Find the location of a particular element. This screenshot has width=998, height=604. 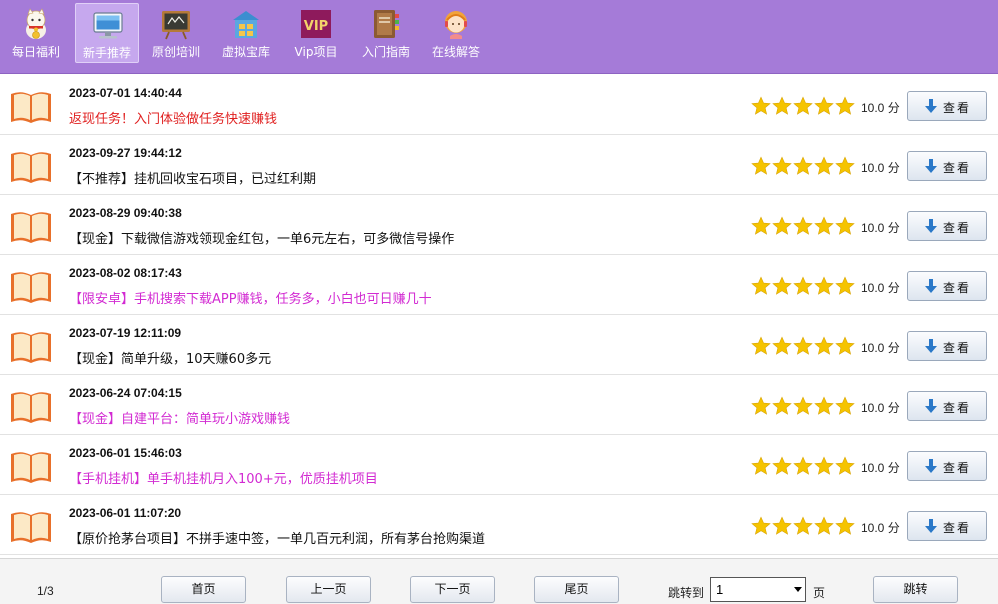

toolbar-item-label: 虚拟宝库 is located at coordinates (245, 52).